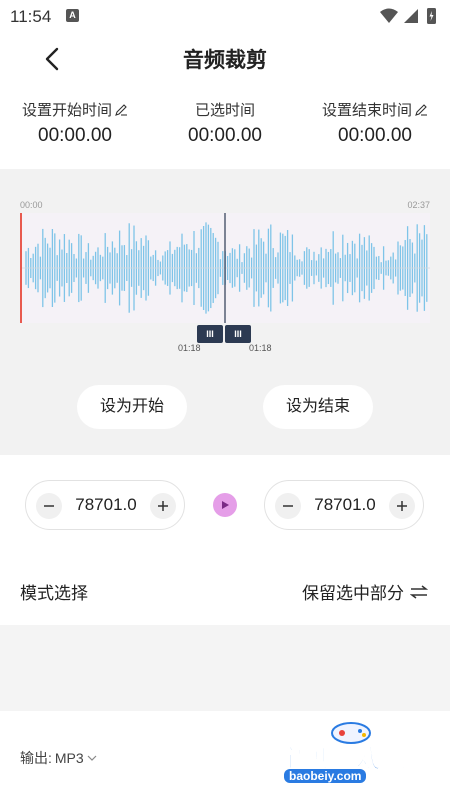 The width and height of the screenshot is (450, 800). What do you see at coordinates (225, 123) in the screenshot?
I see `selected-time-display: 已选时间 00:00.00` at bounding box center [225, 123].